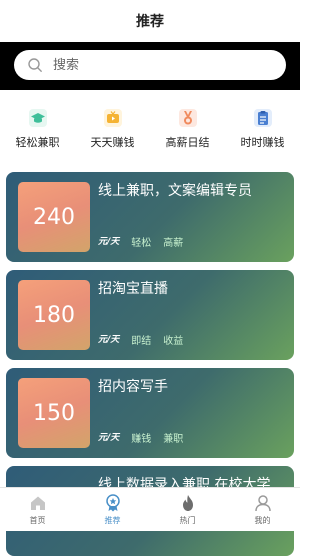 This screenshot has width=320, height=556. I want to click on clipboard-icon, so click(262, 118).